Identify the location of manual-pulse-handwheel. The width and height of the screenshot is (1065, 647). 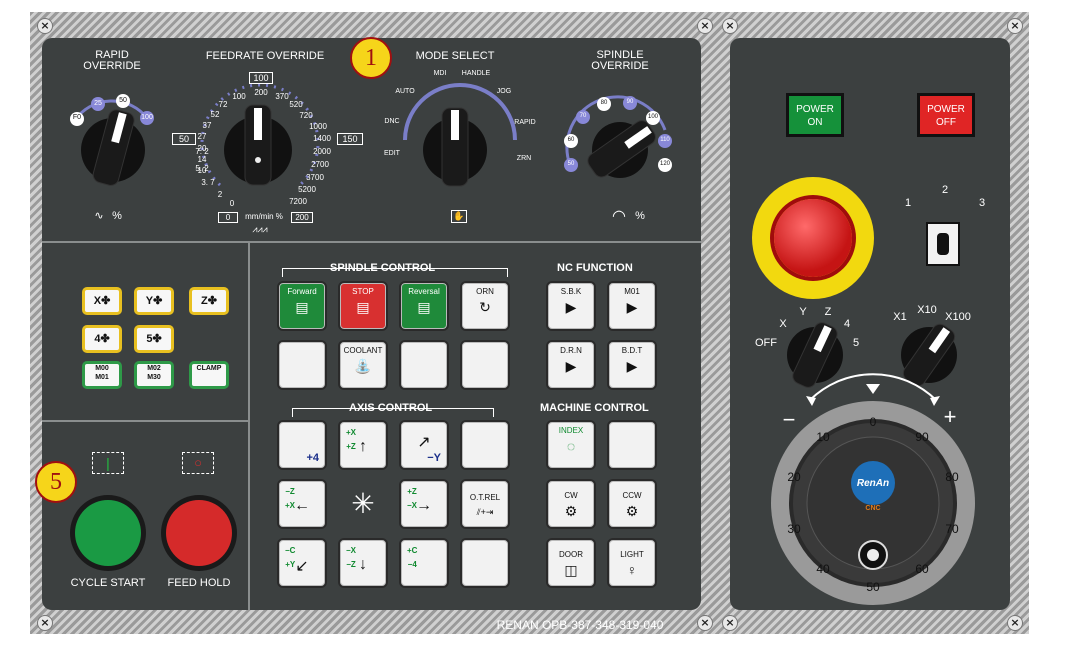
(873, 503).